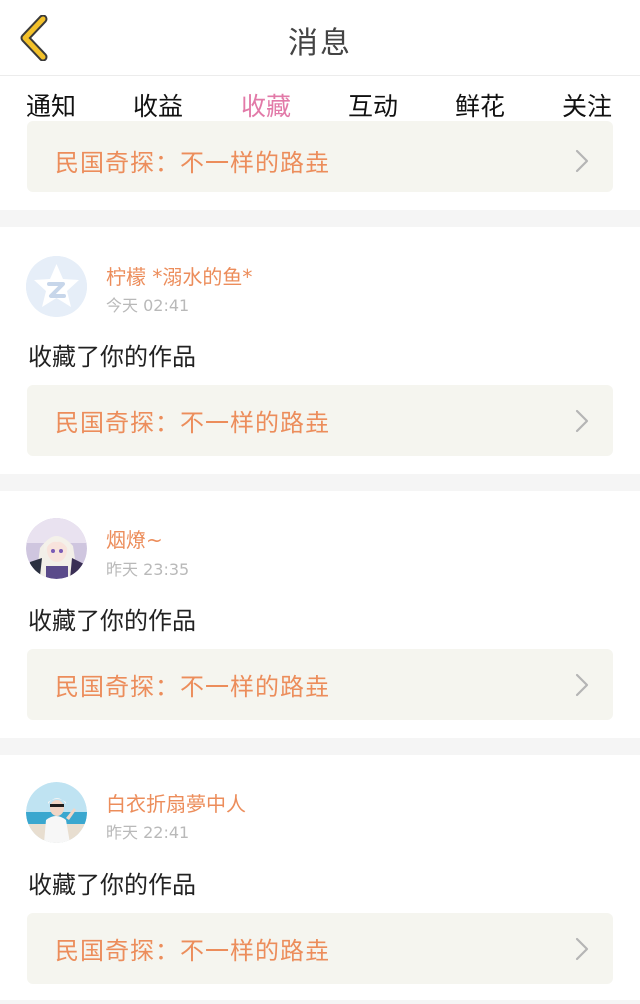 The width and height of the screenshot is (640, 1004). I want to click on tab-favorites: 收藏, so click(266, 105).